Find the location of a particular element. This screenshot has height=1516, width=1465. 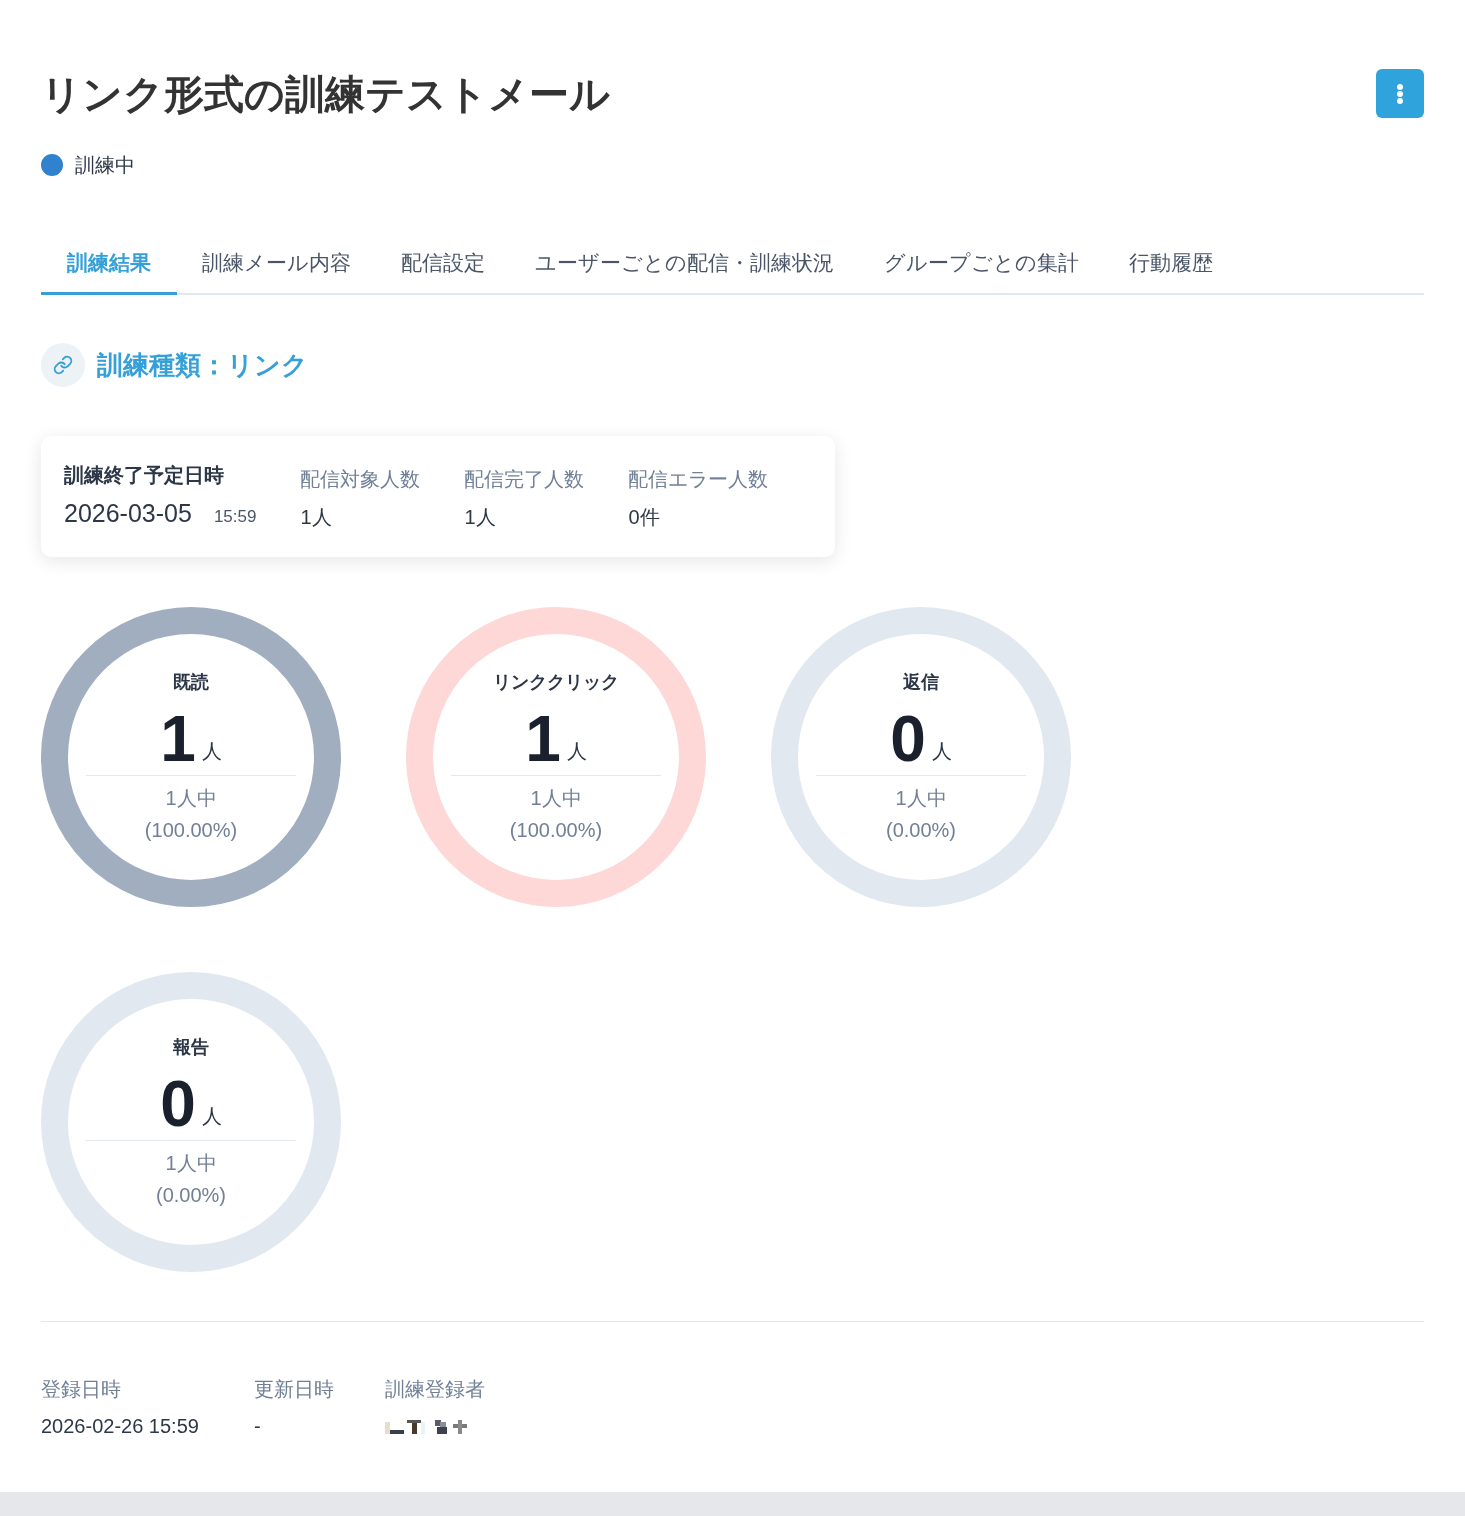

stat-label: リンククリック is located at coordinates (556, 682).